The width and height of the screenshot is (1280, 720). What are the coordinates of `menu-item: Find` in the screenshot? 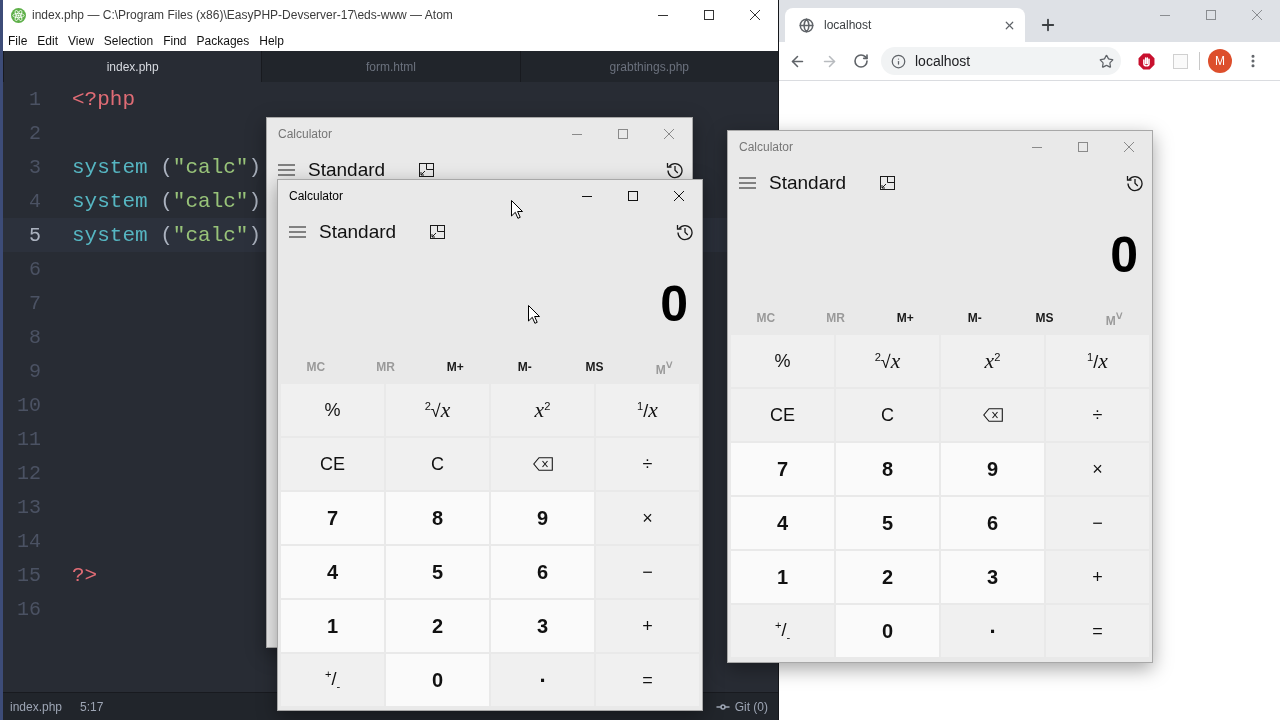 It's located at (175, 40).